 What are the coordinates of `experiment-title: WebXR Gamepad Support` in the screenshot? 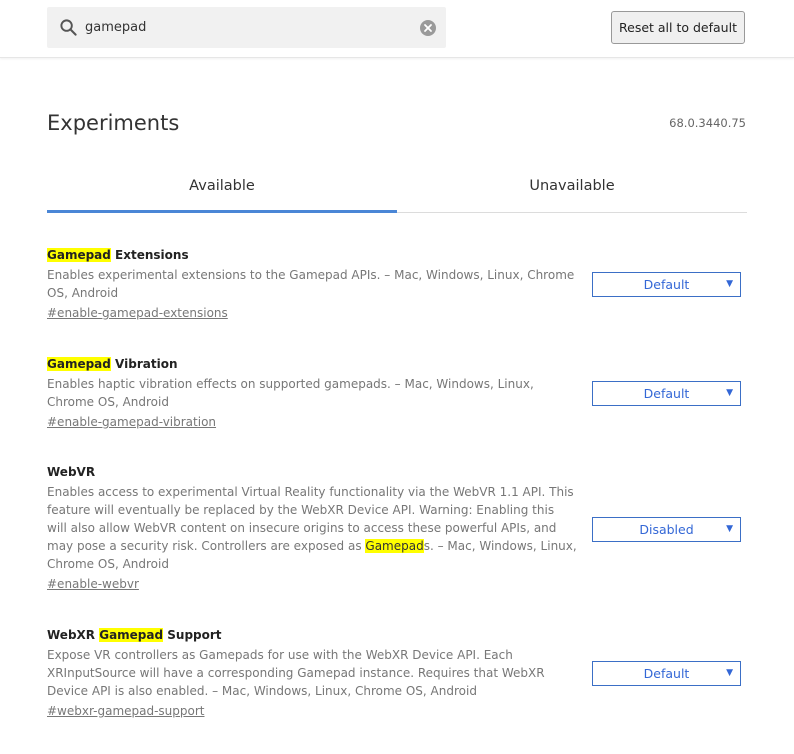 It's located at (397, 635).